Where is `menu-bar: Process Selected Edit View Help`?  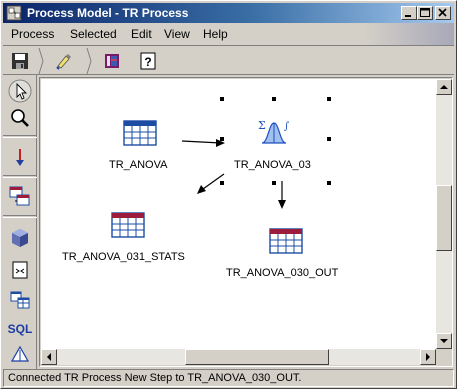 menu-bar: Process Selected Edit View Help is located at coordinates (228, 34).